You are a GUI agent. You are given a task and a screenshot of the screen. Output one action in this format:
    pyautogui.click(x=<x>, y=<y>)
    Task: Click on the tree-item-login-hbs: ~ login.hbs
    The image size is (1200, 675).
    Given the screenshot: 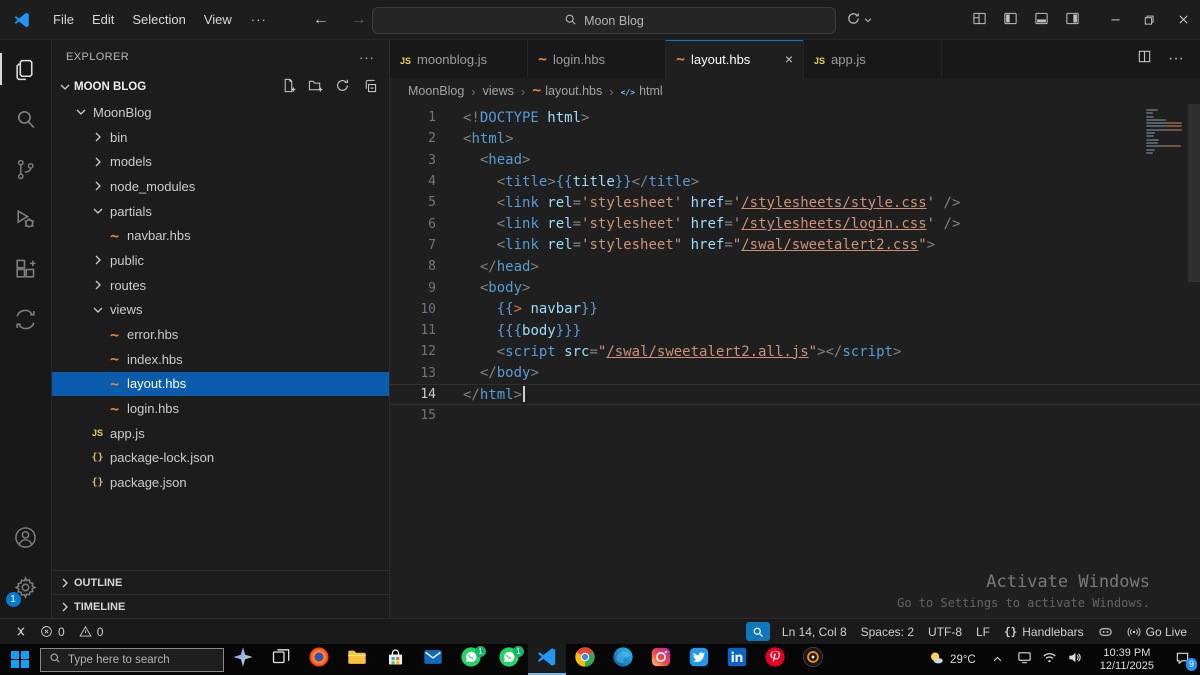 What is the action you would take?
    pyautogui.click(x=220, y=408)
    